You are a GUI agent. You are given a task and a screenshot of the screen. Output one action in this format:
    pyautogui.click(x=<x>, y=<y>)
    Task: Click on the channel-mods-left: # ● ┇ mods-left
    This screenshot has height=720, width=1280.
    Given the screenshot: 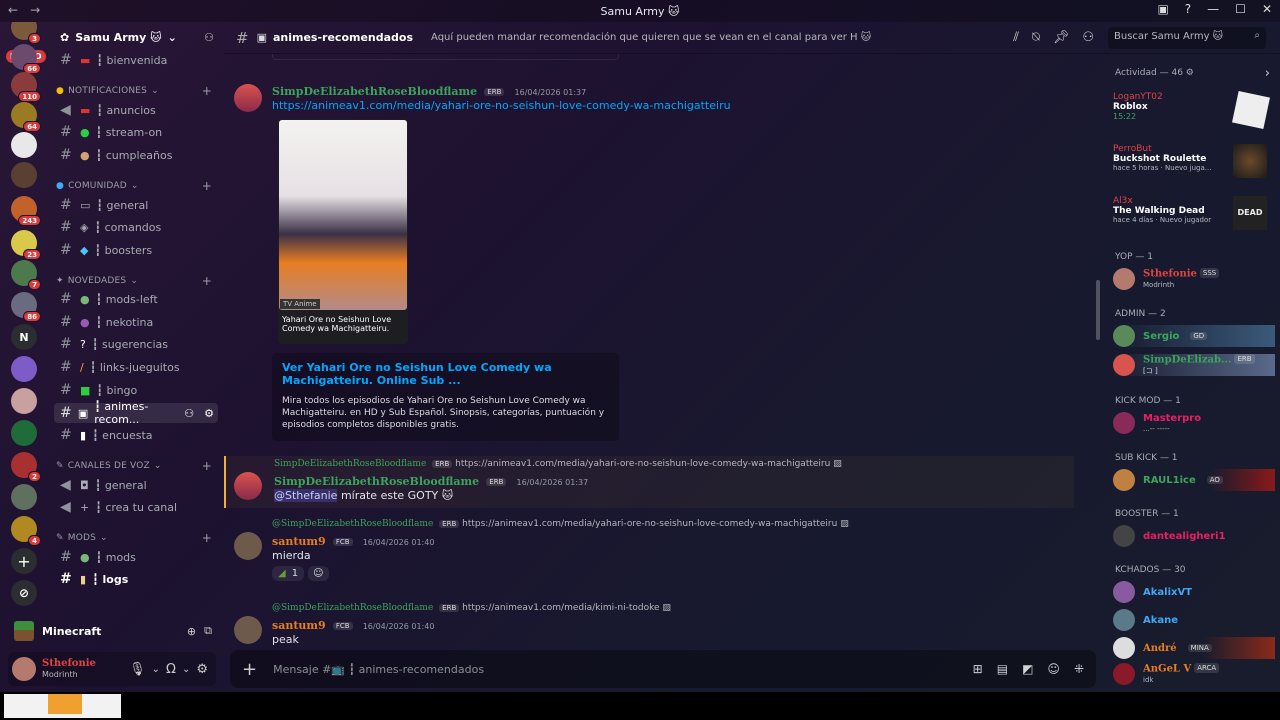 What is the action you would take?
    pyautogui.click(x=136, y=299)
    